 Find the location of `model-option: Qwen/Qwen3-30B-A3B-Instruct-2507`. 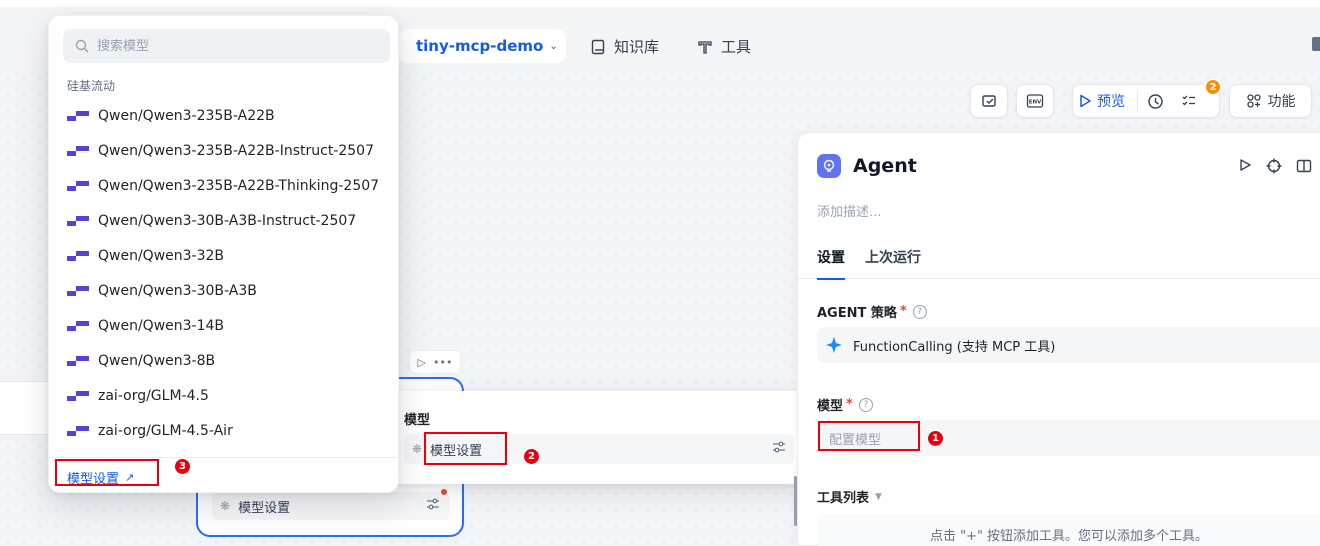

model-option: Qwen/Qwen3-30B-A3B-Instruct-2507 is located at coordinates (223, 220).